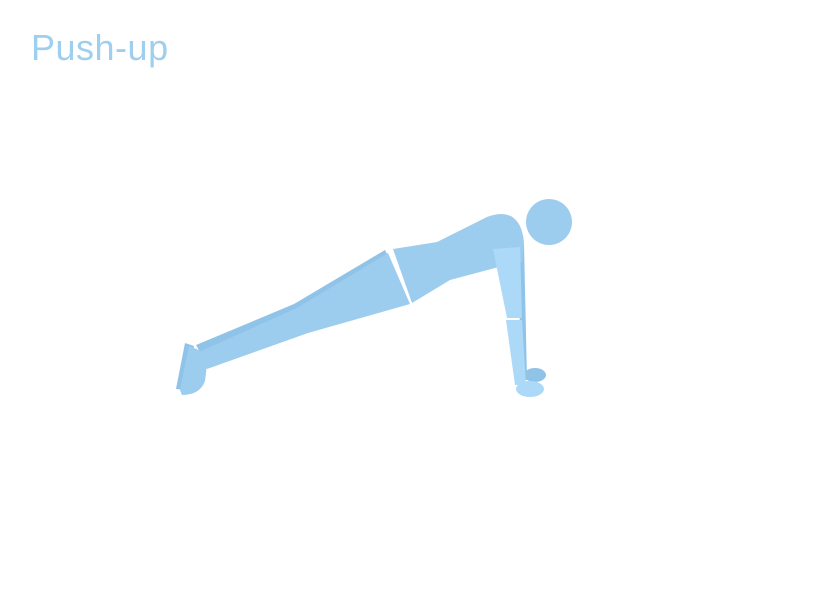  Describe the element at coordinates (549, 222) in the screenshot. I see `head` at that location.